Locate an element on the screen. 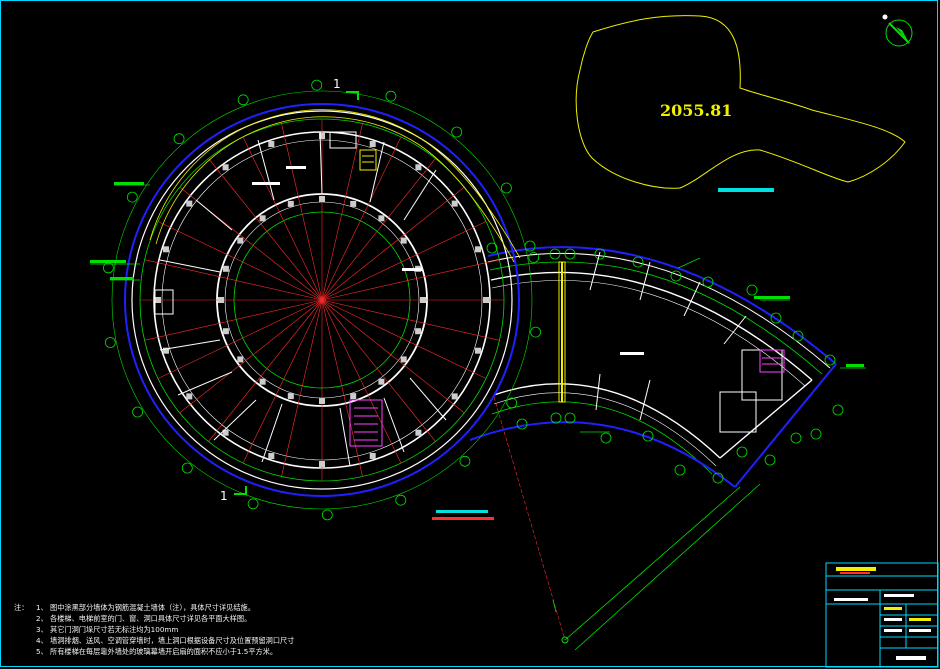 Image resolution: width=940 pixels, height=669 pixels. title-block-fills is located at coordinates (882, 613).